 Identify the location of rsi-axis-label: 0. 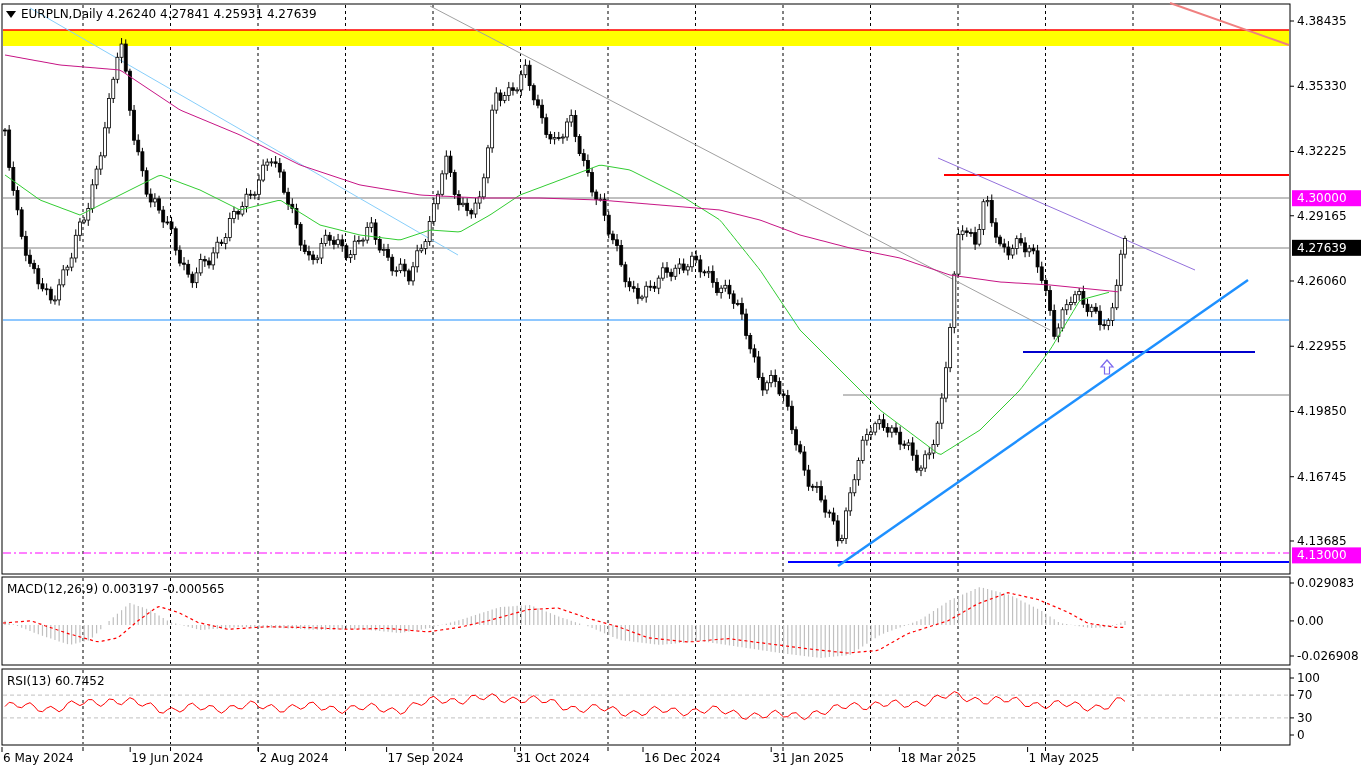
(1301, 735).